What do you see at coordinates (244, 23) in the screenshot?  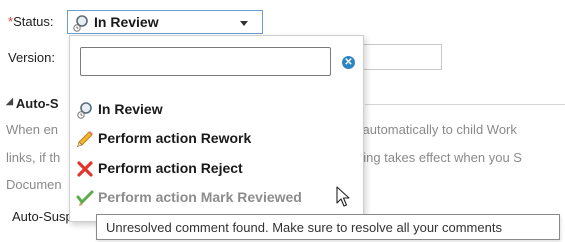 I see `chevron-down-icon` at bounding box center [244, 23].